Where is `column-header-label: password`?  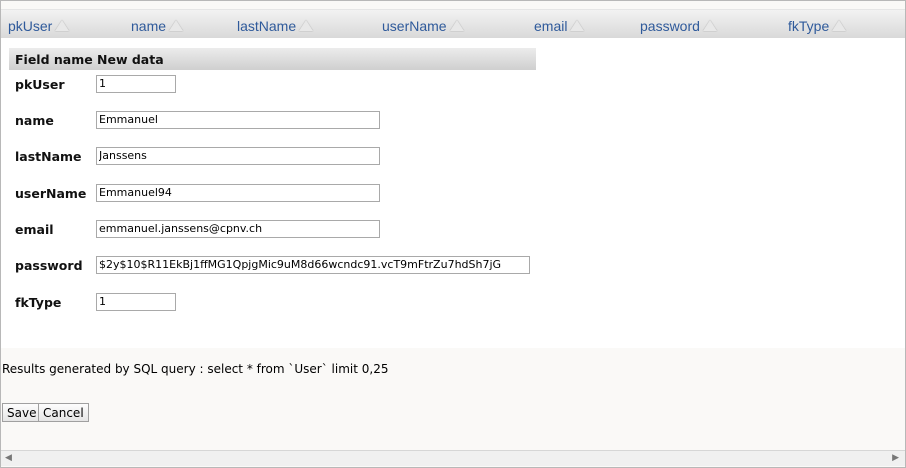 column-header-label: password is located at coordinates (670, 26).